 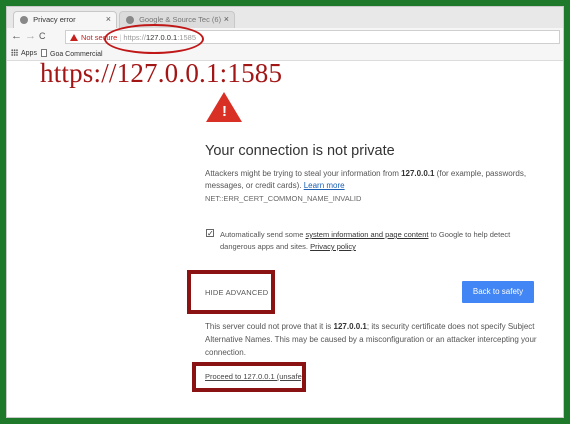 What do you see at coordinates (418, 173) in the screenshot?
I see `desc-host: 127.0.0.1` at bounding box center [418, 173].